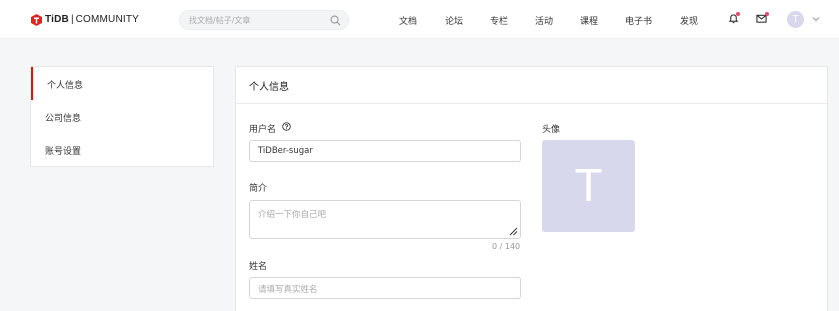  What do you see at coordinates (589, 20) in the screenshot?
I see `nav-courses: 课程` at bounding box center [589, 20].